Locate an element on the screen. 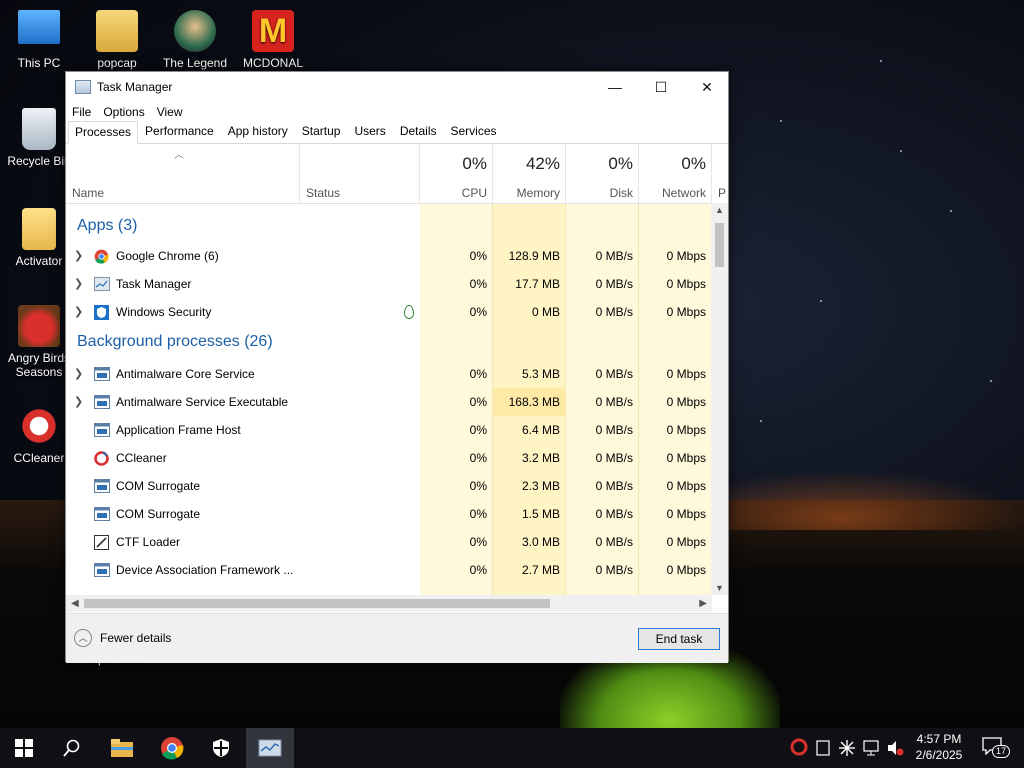  fewer-details-link: ︿ Fewer details is located at coordinates (122, 638).